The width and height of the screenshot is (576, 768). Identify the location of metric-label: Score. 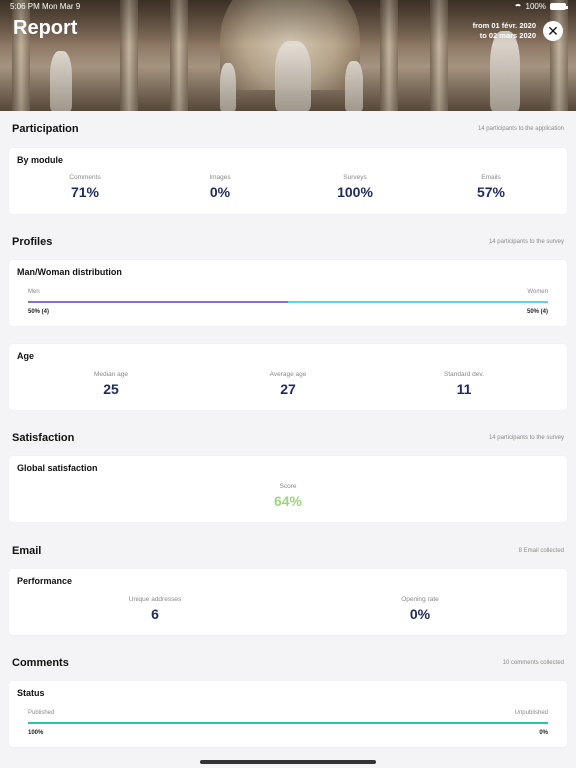
(288, 486).